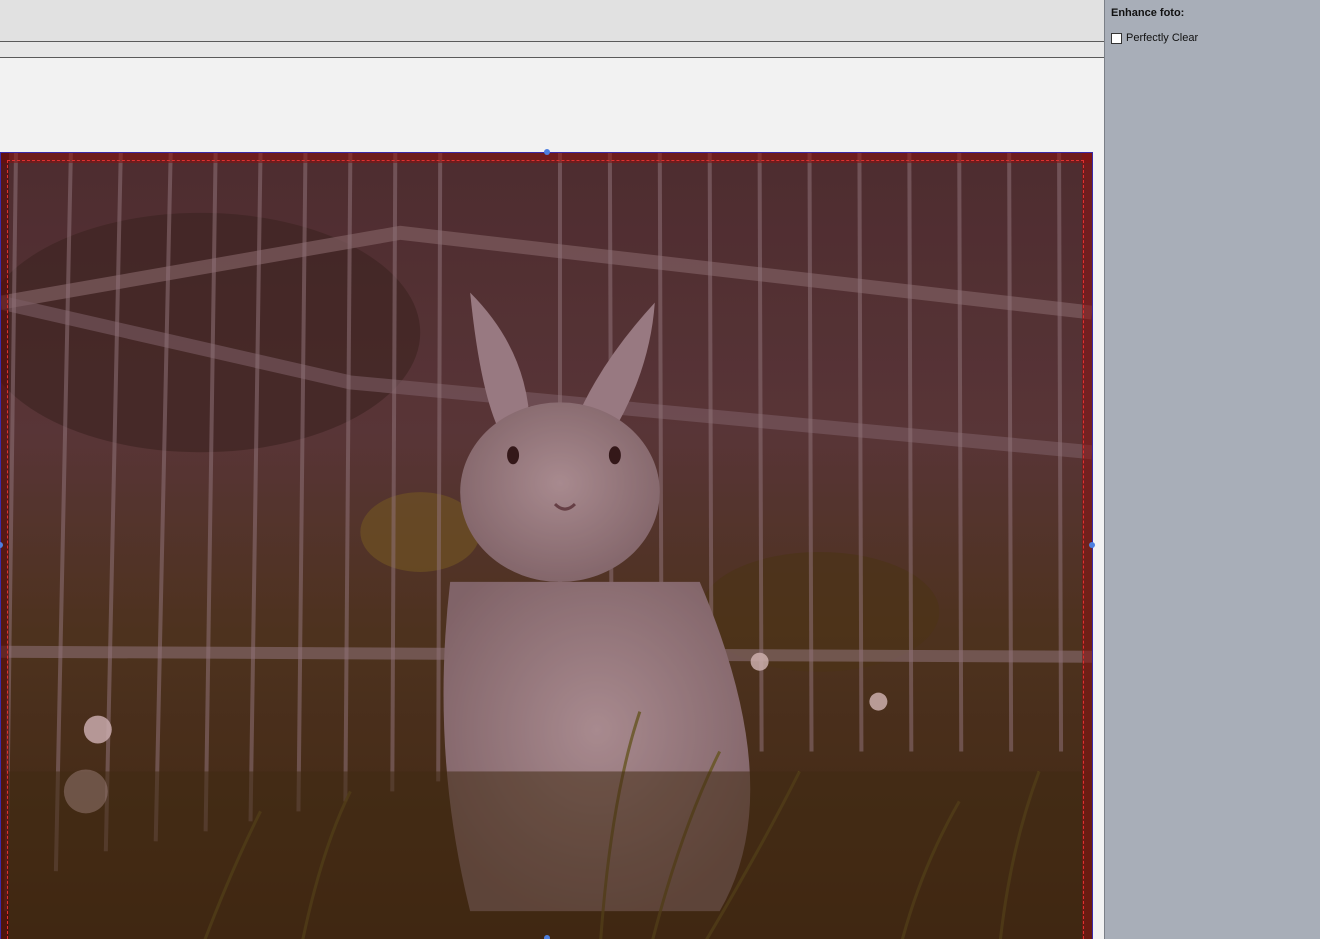 The height and width of the screenshot is (939, 1320). I want to click on perfectly-clear-option: Perfectly Clear, so click(1154, 38).